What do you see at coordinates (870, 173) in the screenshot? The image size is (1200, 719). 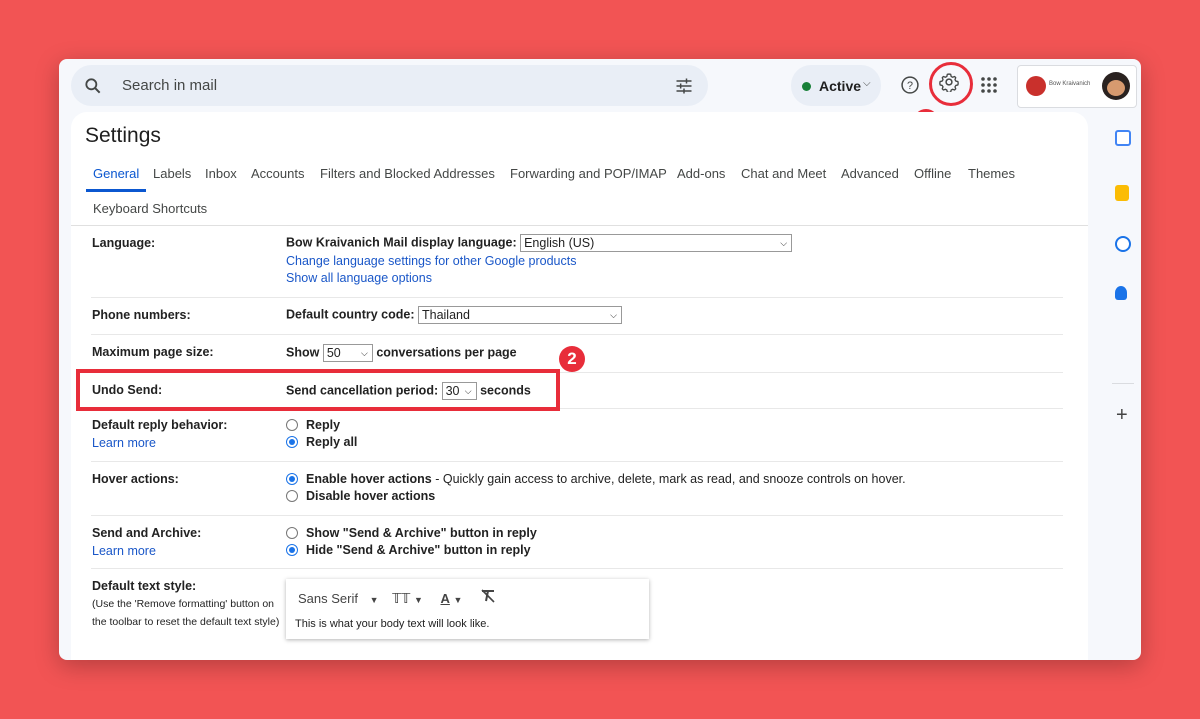 I see `tab-advanced: Advanced` at bounding box center [870, 173].